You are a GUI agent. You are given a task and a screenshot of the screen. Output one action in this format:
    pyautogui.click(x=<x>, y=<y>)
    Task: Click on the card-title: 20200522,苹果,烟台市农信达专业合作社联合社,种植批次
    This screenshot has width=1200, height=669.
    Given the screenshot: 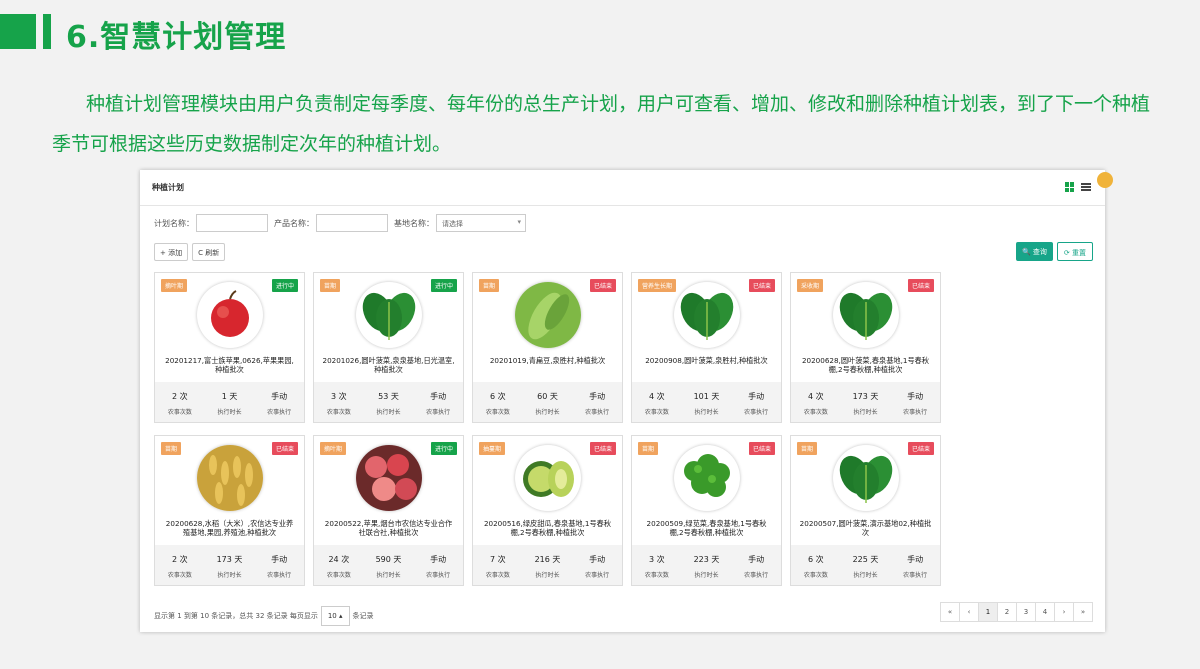 What is the action you would take?
    pyautogui.click(x=388, y=528)
    